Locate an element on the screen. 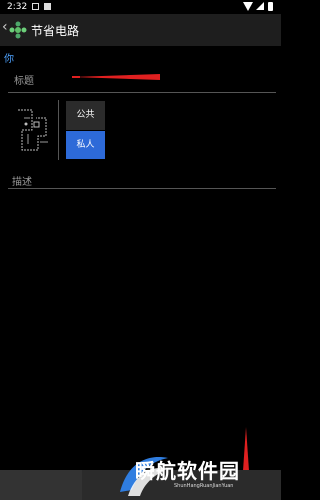  cell-signal-icon is located at coordinates (260, 6).